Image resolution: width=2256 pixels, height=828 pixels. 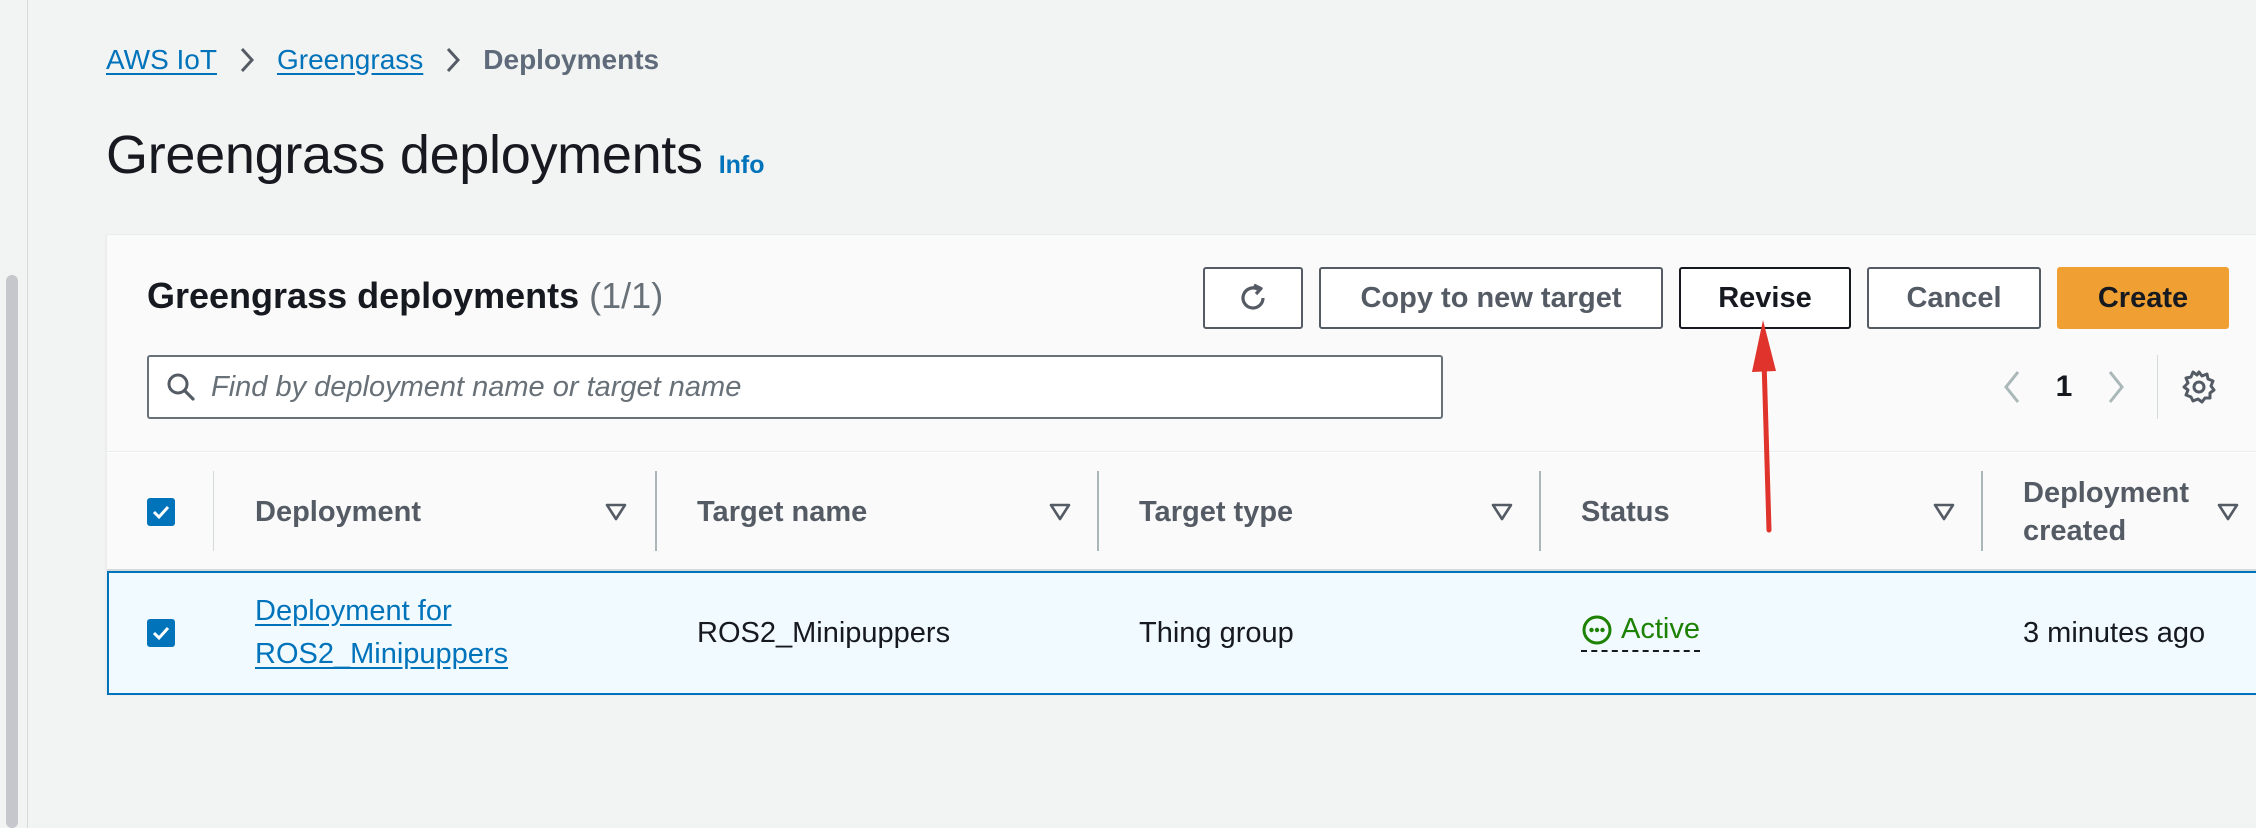 I want to click on chevron-left-icon, so click(x=2012, y=387).